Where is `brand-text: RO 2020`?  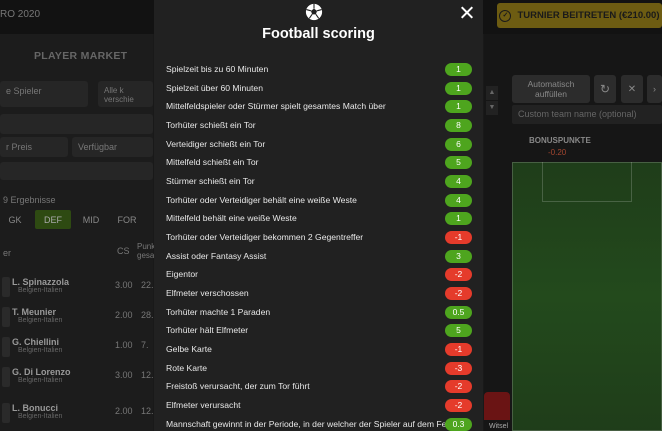
brand-text: RO 2020 is located at coordinates (20, 14).